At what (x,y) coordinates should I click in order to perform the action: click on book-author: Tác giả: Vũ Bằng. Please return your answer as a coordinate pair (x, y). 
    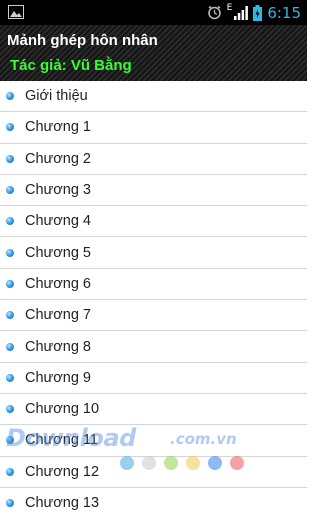
    Looking at the image, I should click on (71, 65).